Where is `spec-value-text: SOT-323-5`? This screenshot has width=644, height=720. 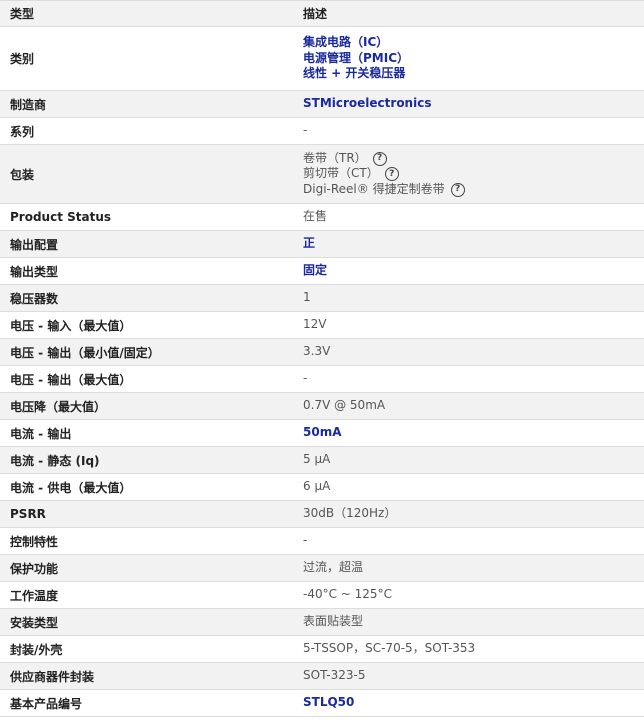 spec-value-text: SOT-323-5 is located at coordinates (334, 675).